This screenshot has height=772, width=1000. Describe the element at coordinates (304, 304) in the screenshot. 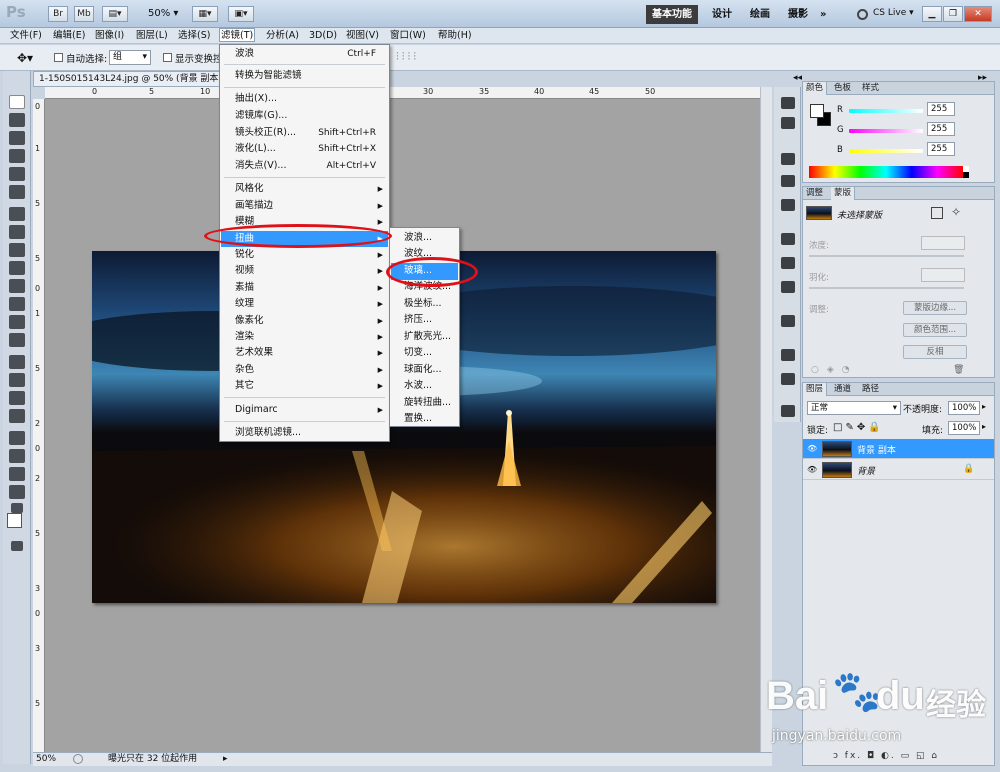

I see `texture-item: 纹理 ▶` at that location.